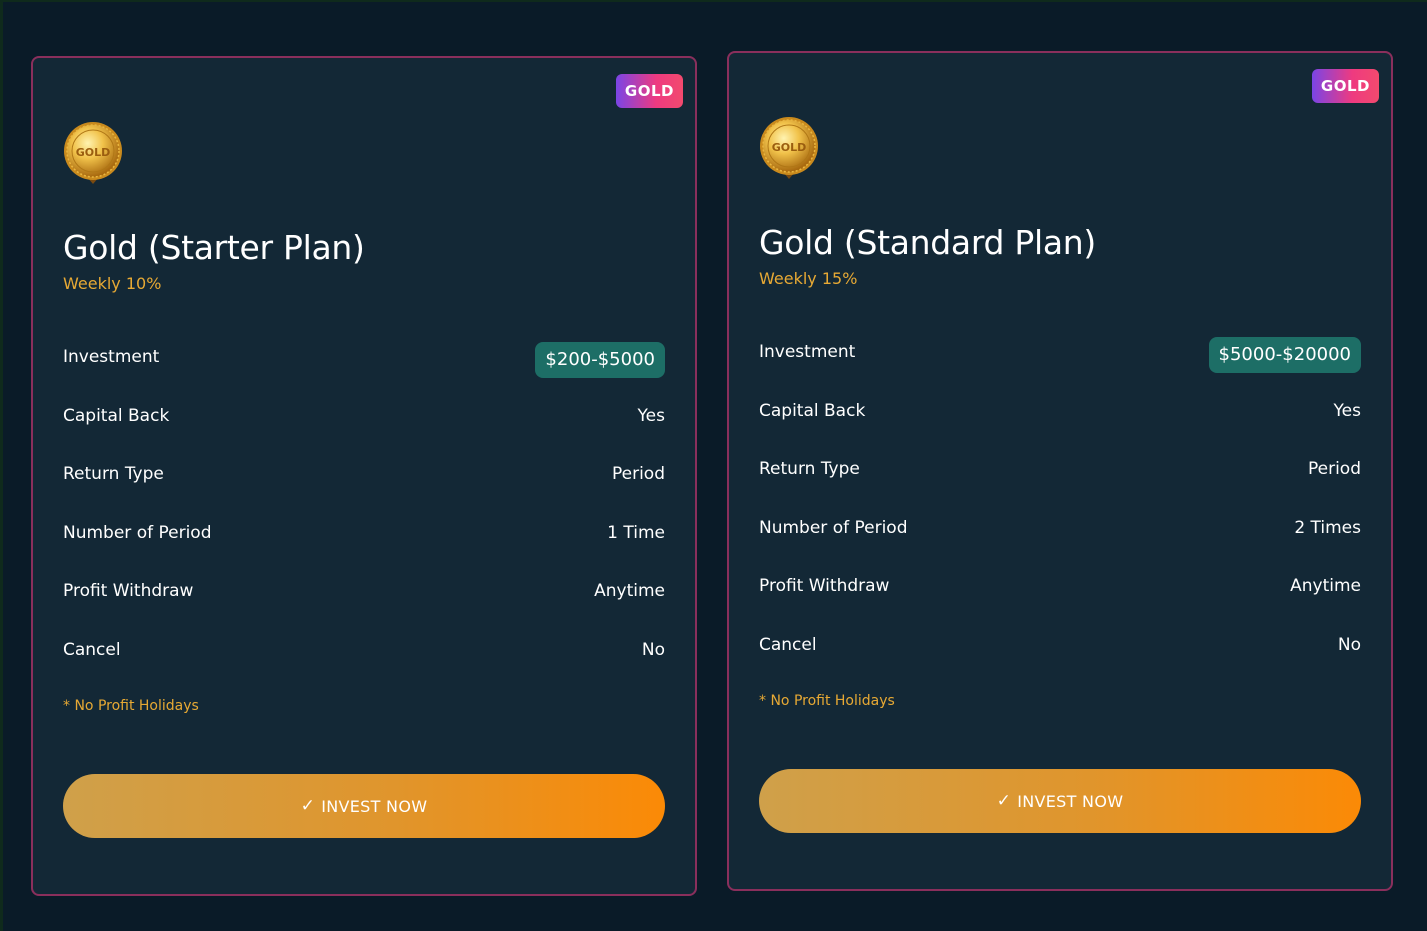  I want to click on detail-value: 1 Time, so click(636, 532).